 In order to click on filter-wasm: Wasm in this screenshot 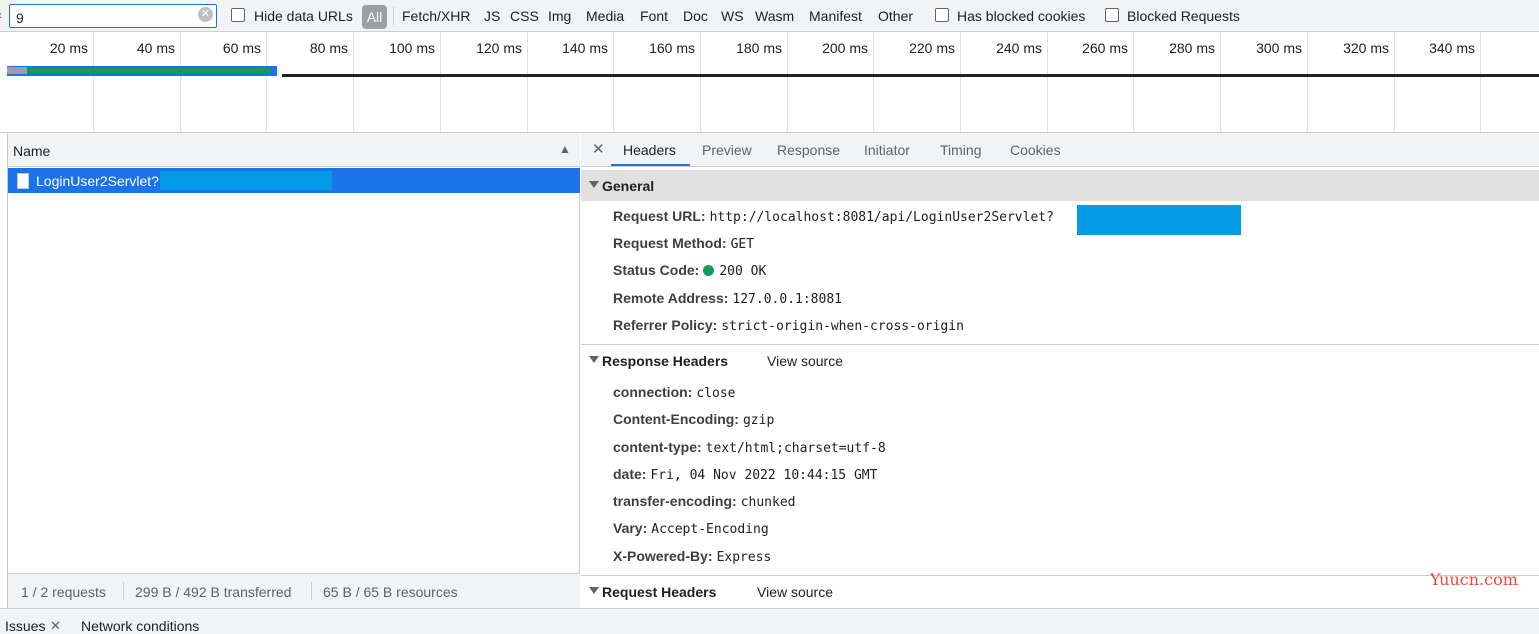, I will do `click(774, 16)`.